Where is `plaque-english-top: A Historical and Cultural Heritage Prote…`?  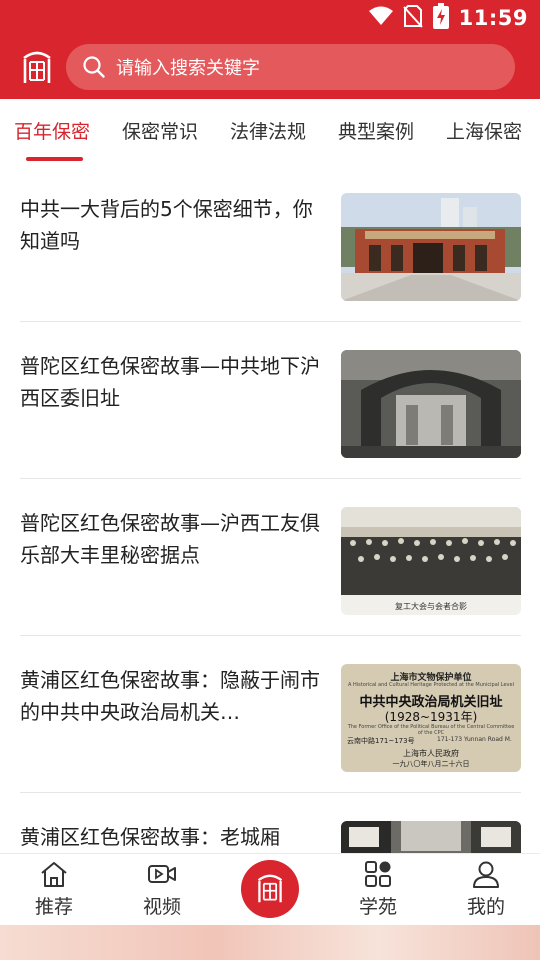
plaque-english-top: A Historical and Cultural Heritage Prote… is located at coordinates (431, 685).